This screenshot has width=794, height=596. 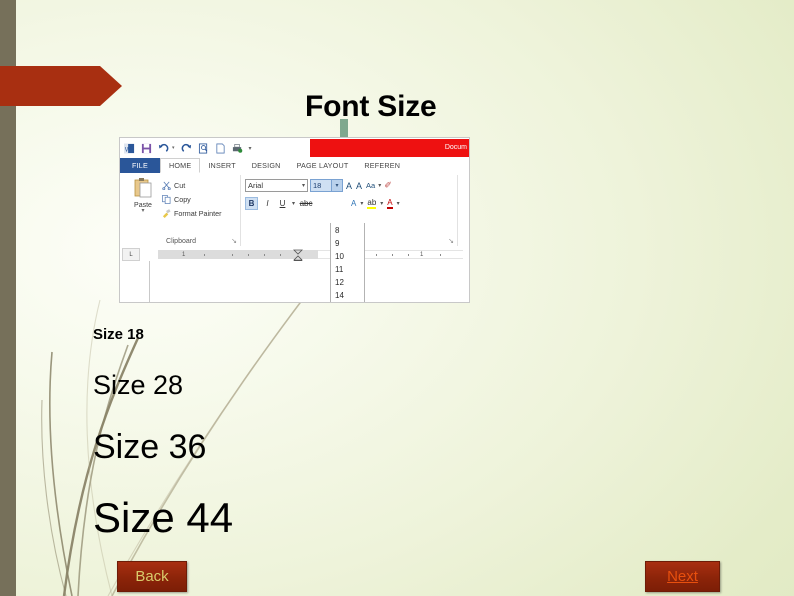 I want to click on copy-label: Copy, so click(x=182, y=199).